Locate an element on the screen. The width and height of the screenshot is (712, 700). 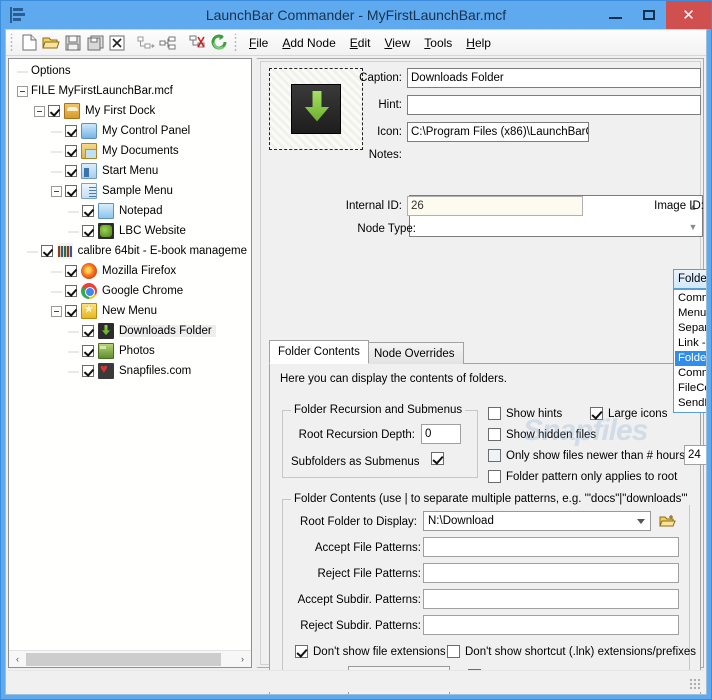
menu-tools: Tools is located at coordinates (438, 43).